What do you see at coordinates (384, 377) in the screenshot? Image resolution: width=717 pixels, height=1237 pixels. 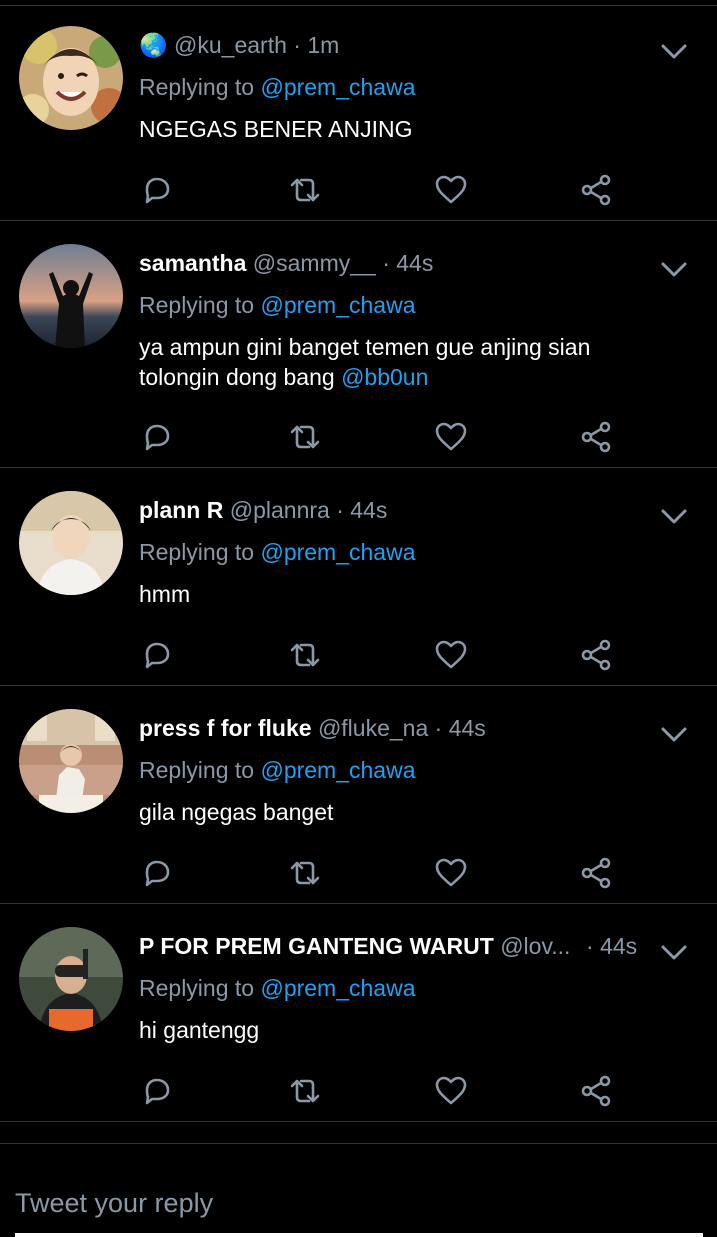 I see `mention-link: @bb0un` at bounding box center [384, 377].